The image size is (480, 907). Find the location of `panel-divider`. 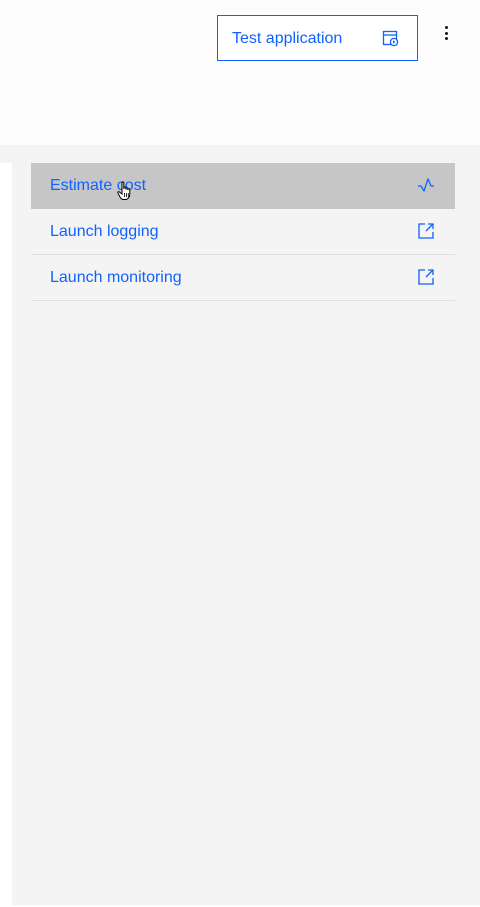

panel-divider is located at coordinates (6, 535).